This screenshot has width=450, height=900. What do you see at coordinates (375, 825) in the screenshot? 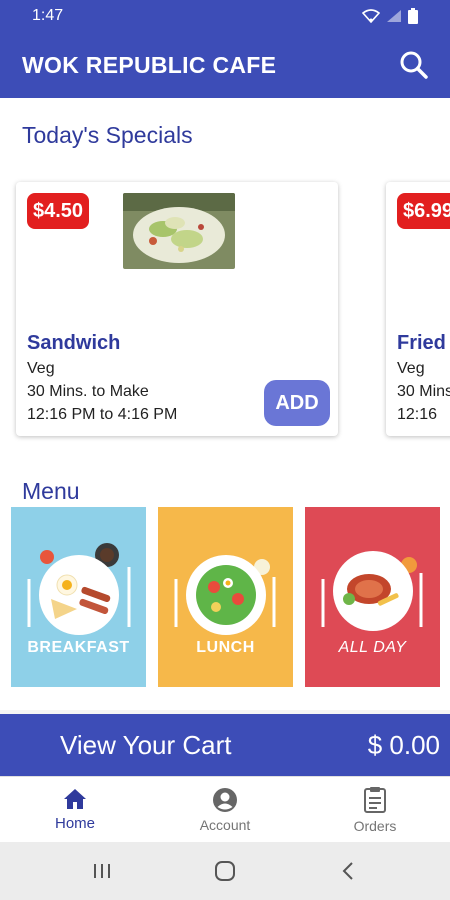
I see `nav-orders-label: Orders` at bounding box center [375, 825].